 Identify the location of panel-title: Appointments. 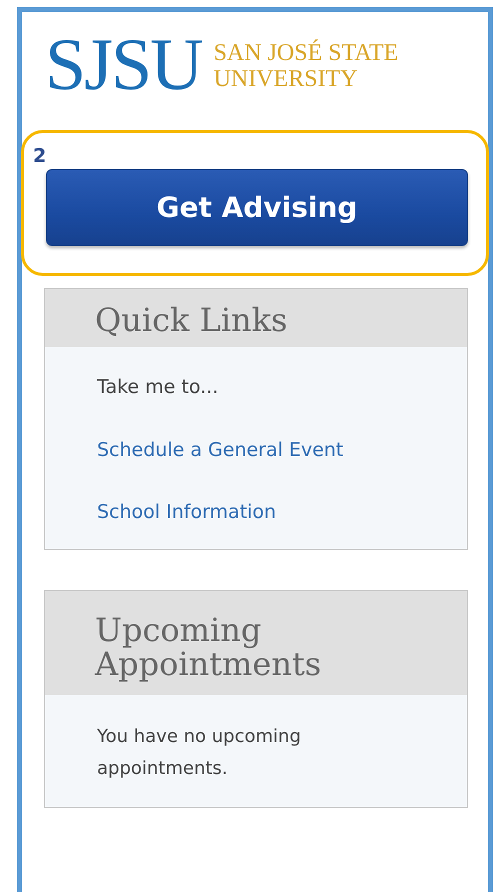
(208, 663).